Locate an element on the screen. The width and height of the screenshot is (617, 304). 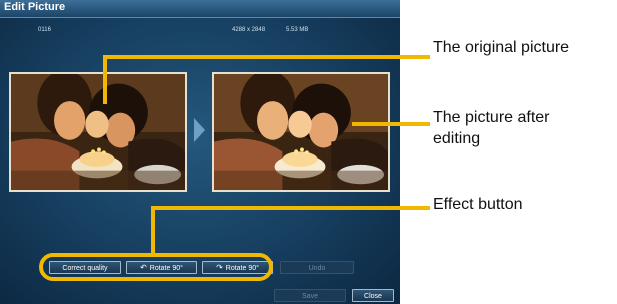
callout-effect-button: Effect button is located at coordinates (478, 204).